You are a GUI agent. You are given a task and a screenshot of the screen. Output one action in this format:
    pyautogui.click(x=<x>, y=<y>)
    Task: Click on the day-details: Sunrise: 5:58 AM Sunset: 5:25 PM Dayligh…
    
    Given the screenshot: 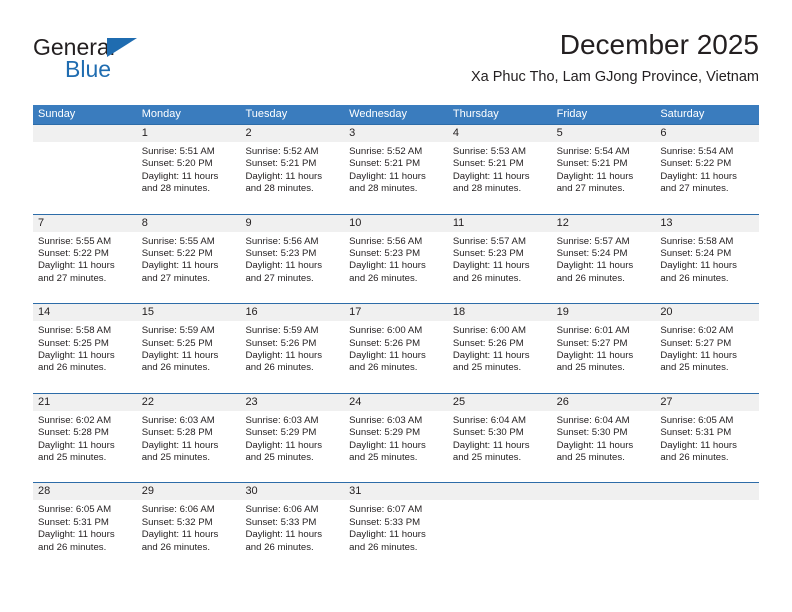 What is the action you would take?
    pyautogui.click(x=85, y=348)
    